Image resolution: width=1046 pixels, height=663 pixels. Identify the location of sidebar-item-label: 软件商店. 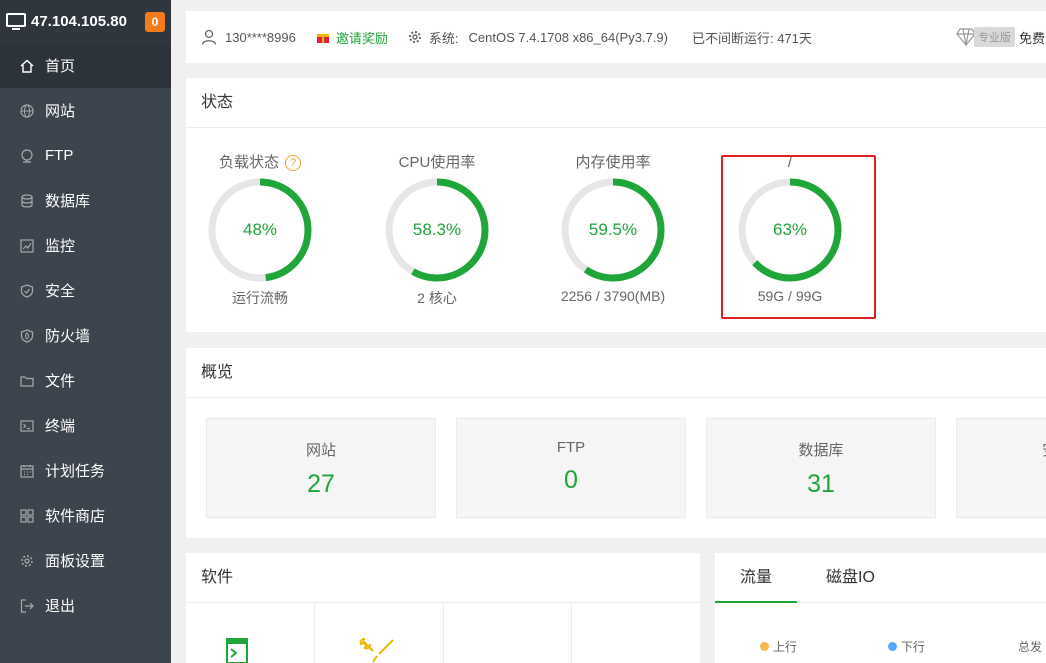
(75, 516).